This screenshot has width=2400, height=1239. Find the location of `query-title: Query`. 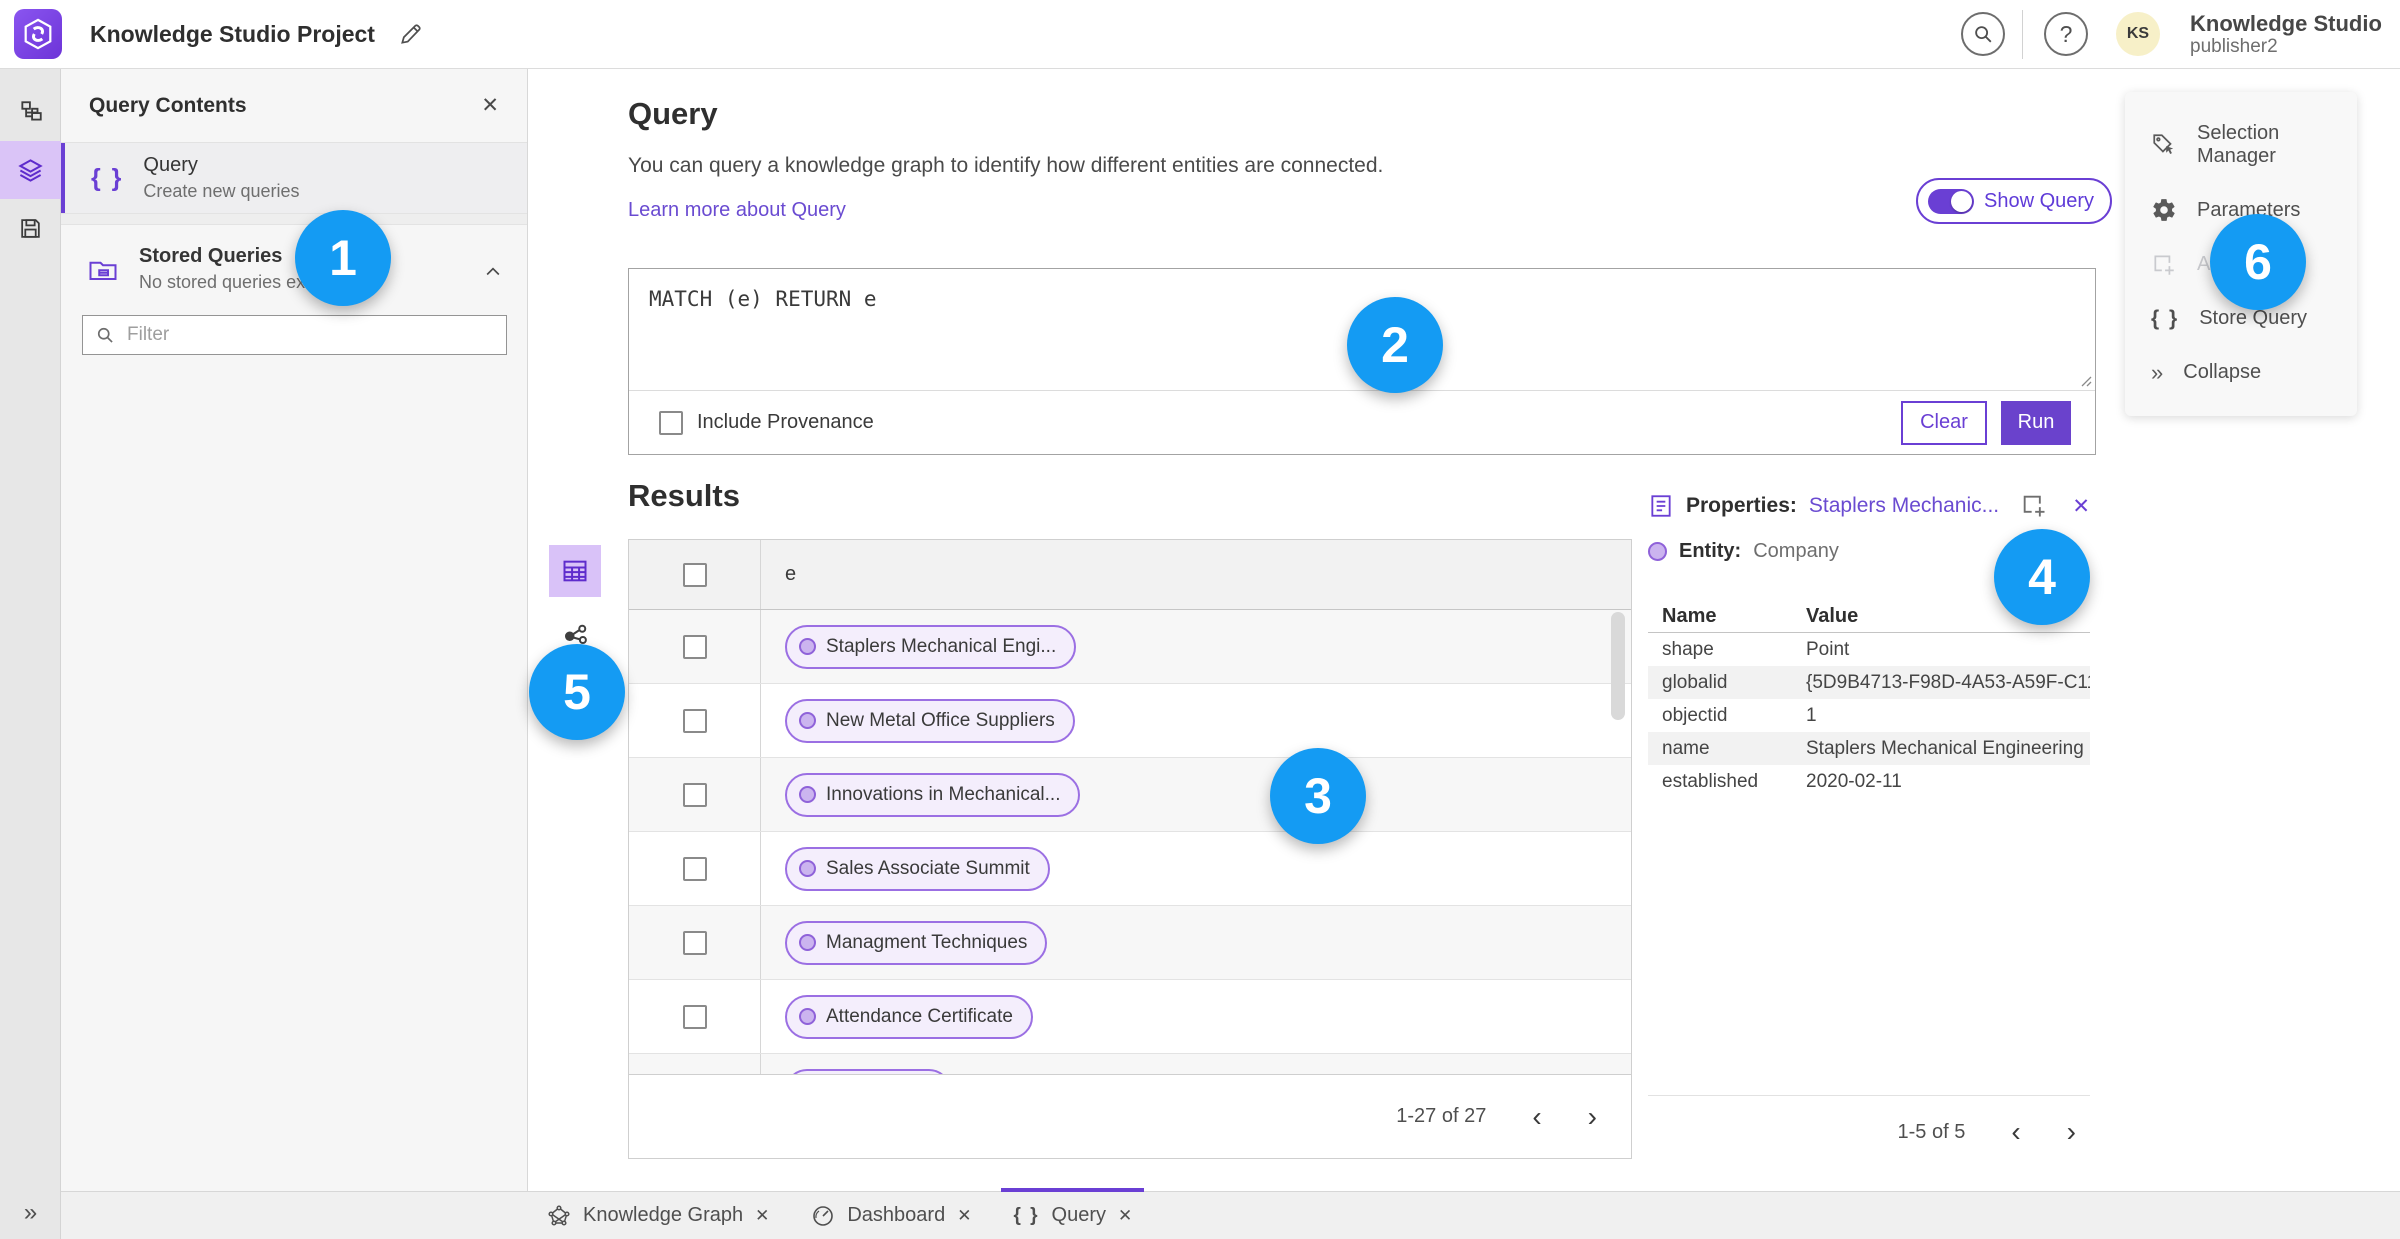

query-title: Query is located at coordinates (673, 113).